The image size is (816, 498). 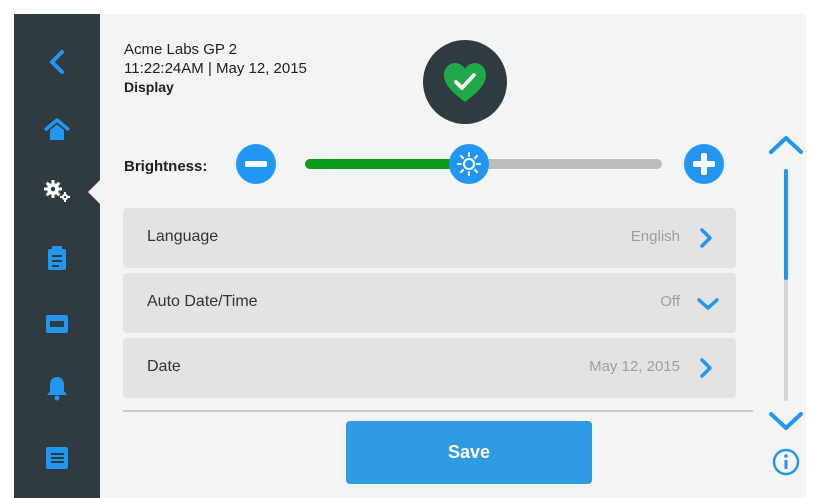 I want to click on brightness-decrease-button, so click(x=256, y=164).